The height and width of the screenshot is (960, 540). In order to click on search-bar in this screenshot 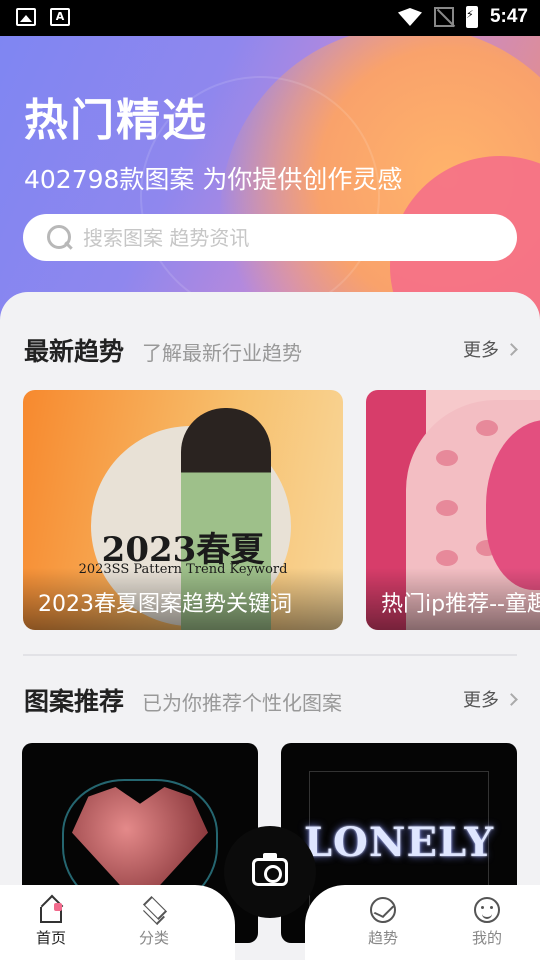, I will do `click(270, 237)`.